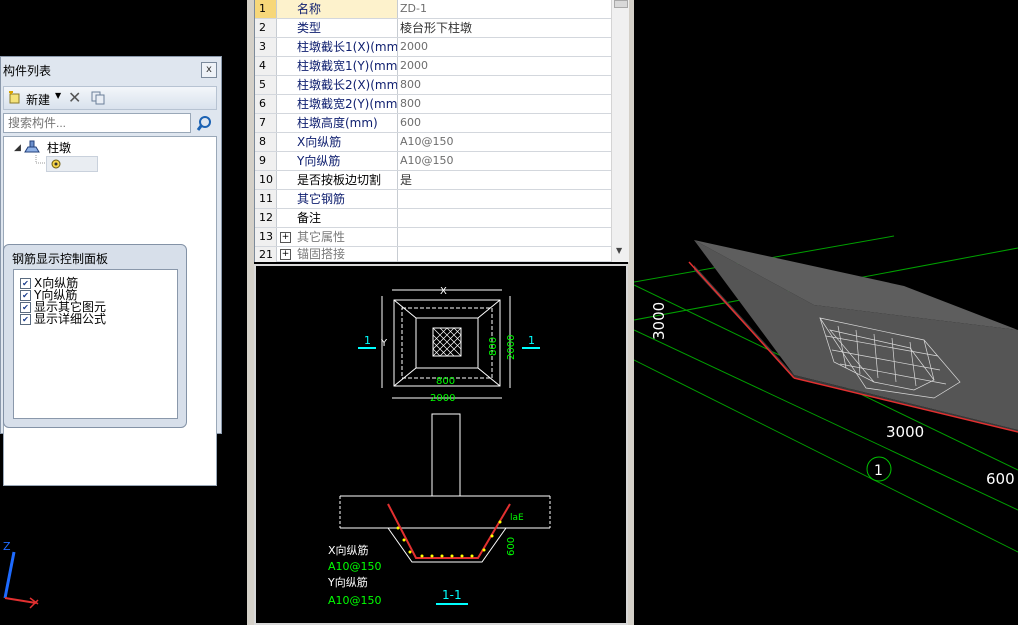 The width and height of the screenshot is (1018, 625). What do you see at coordinates (531, 340) in the screenshot?
I see `section-mark-right: 1` at bounding box center [531, 340].